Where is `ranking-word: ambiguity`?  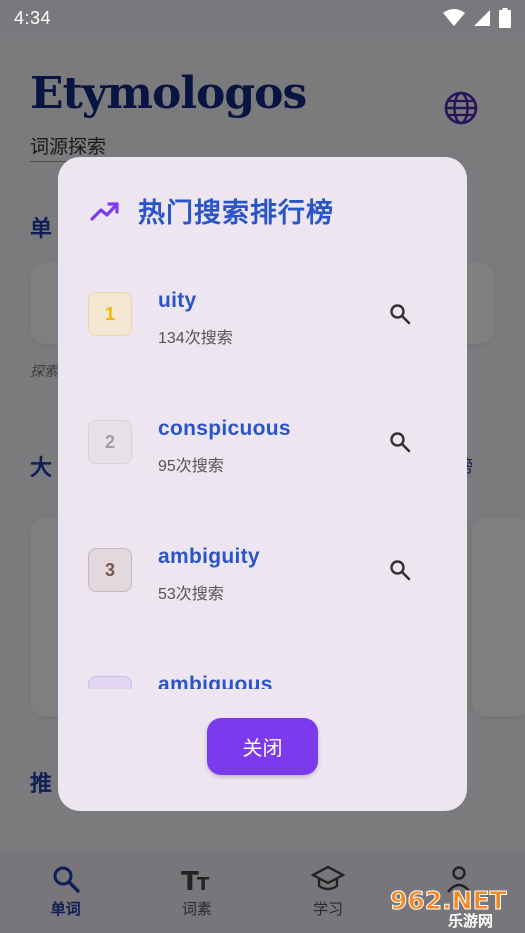
ranking-word: ambiguity is located at coordinates (209, 556).